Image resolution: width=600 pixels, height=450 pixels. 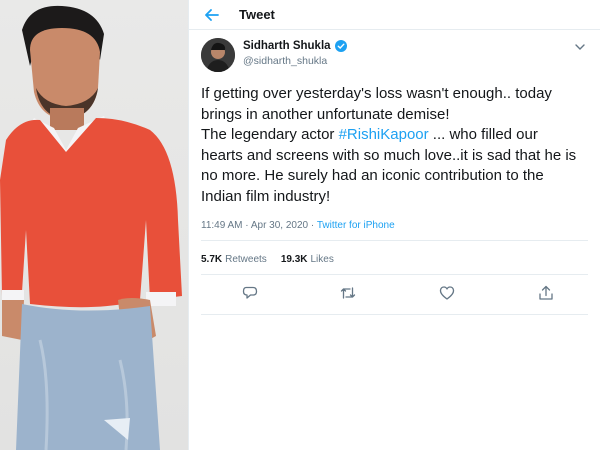 I want to click on tweet-line: Indian film industry!, so click(x=266, y=196).